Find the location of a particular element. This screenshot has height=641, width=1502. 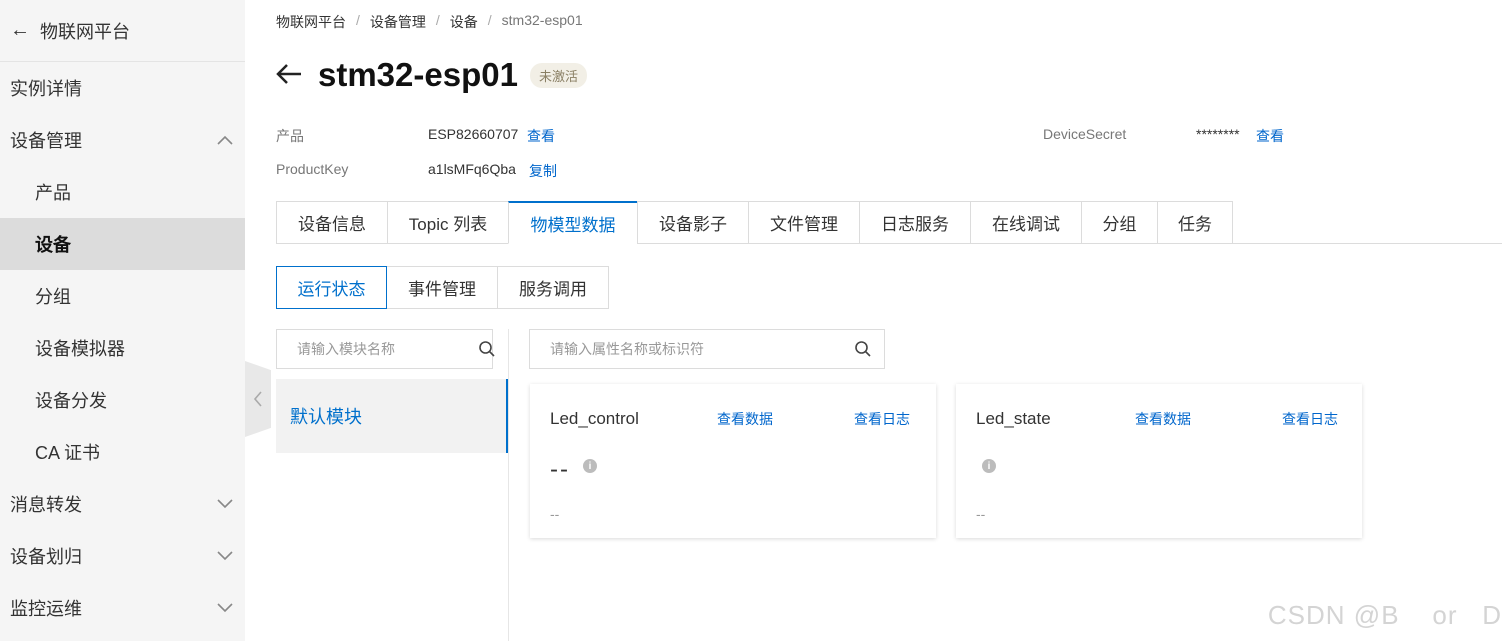

property-search-input is located at coordinates (702, 349).